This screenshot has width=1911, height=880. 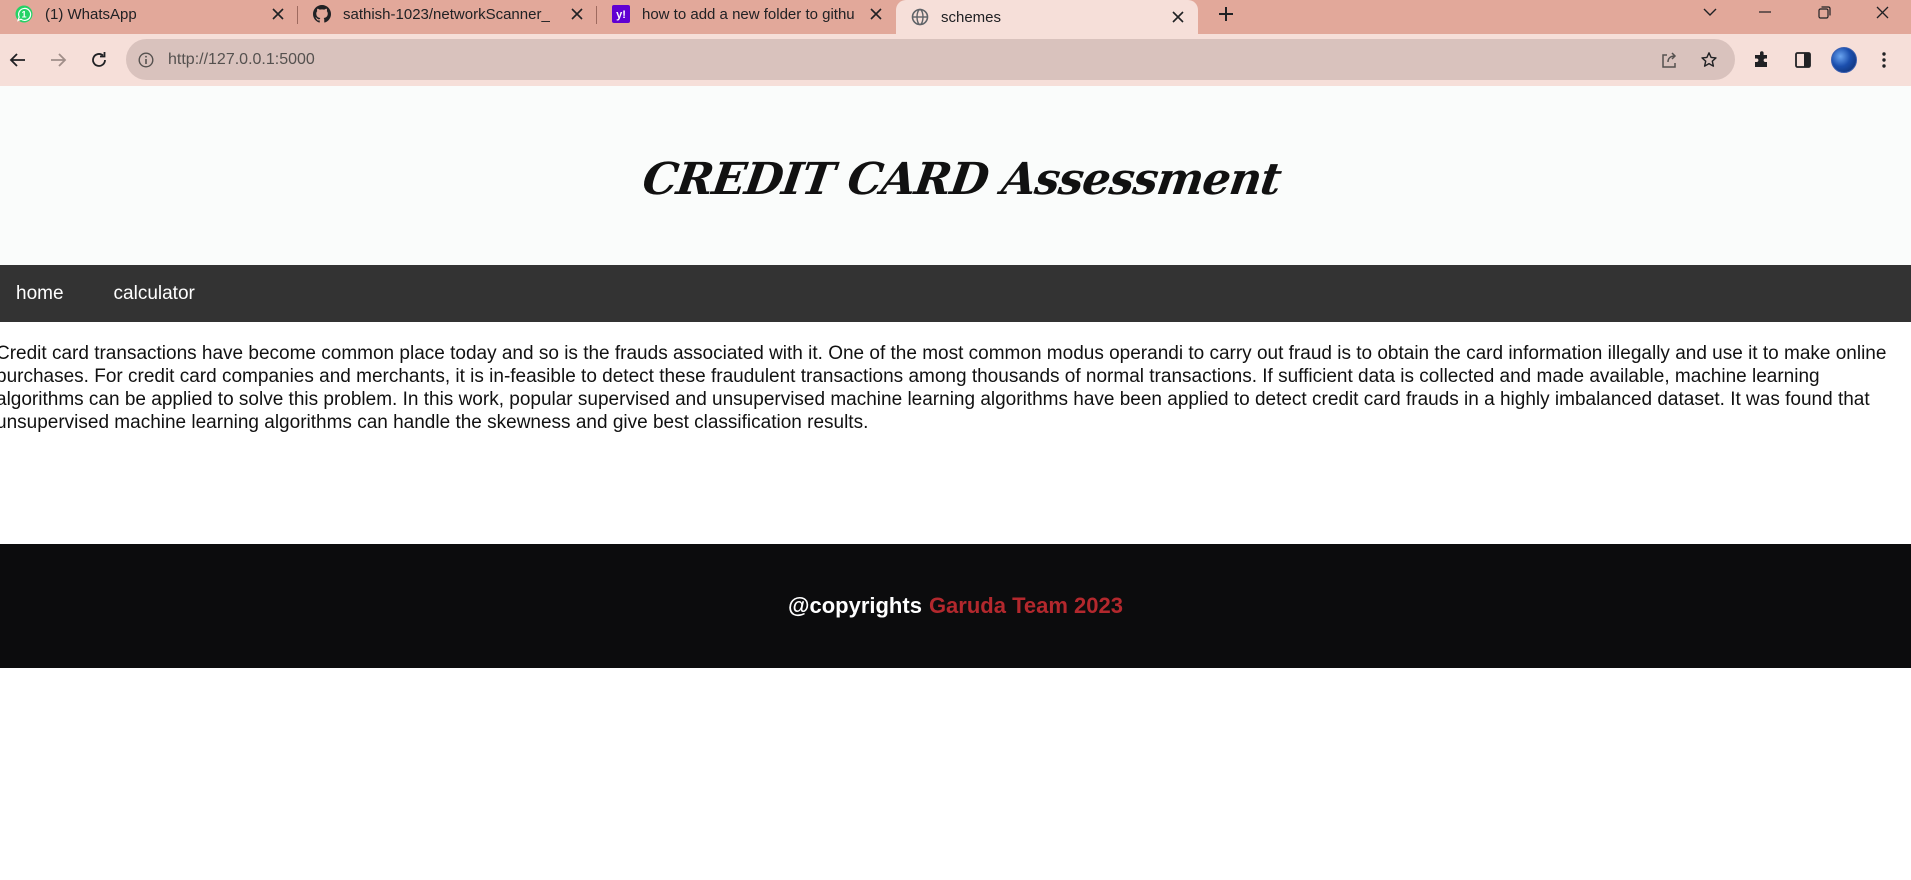 I want to click on svg-text: 1, so click(x=23, y=15).